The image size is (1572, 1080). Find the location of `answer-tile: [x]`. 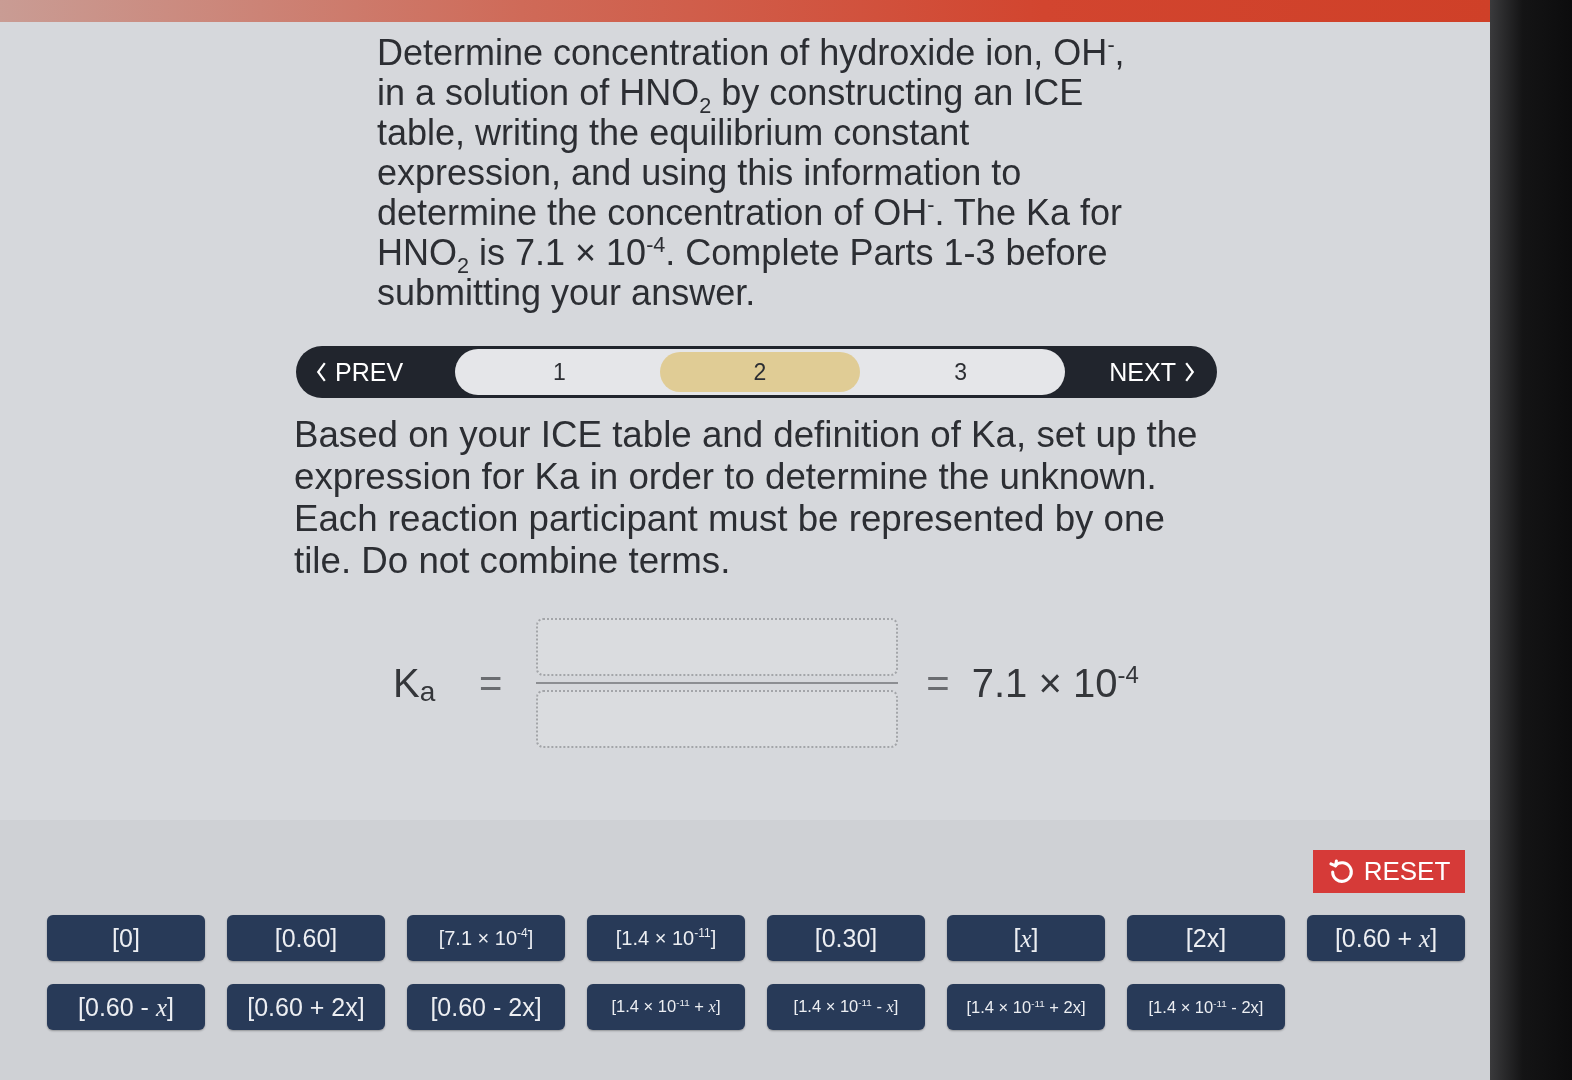

answer-tile: [x] is located at coordinates (1026, 938).